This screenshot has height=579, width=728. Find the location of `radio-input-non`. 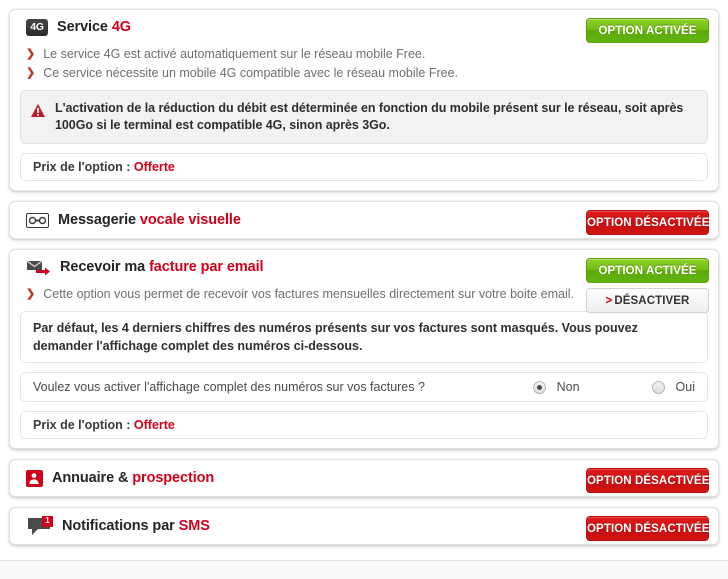

radio-input-non is located at coordinates (539, 387).